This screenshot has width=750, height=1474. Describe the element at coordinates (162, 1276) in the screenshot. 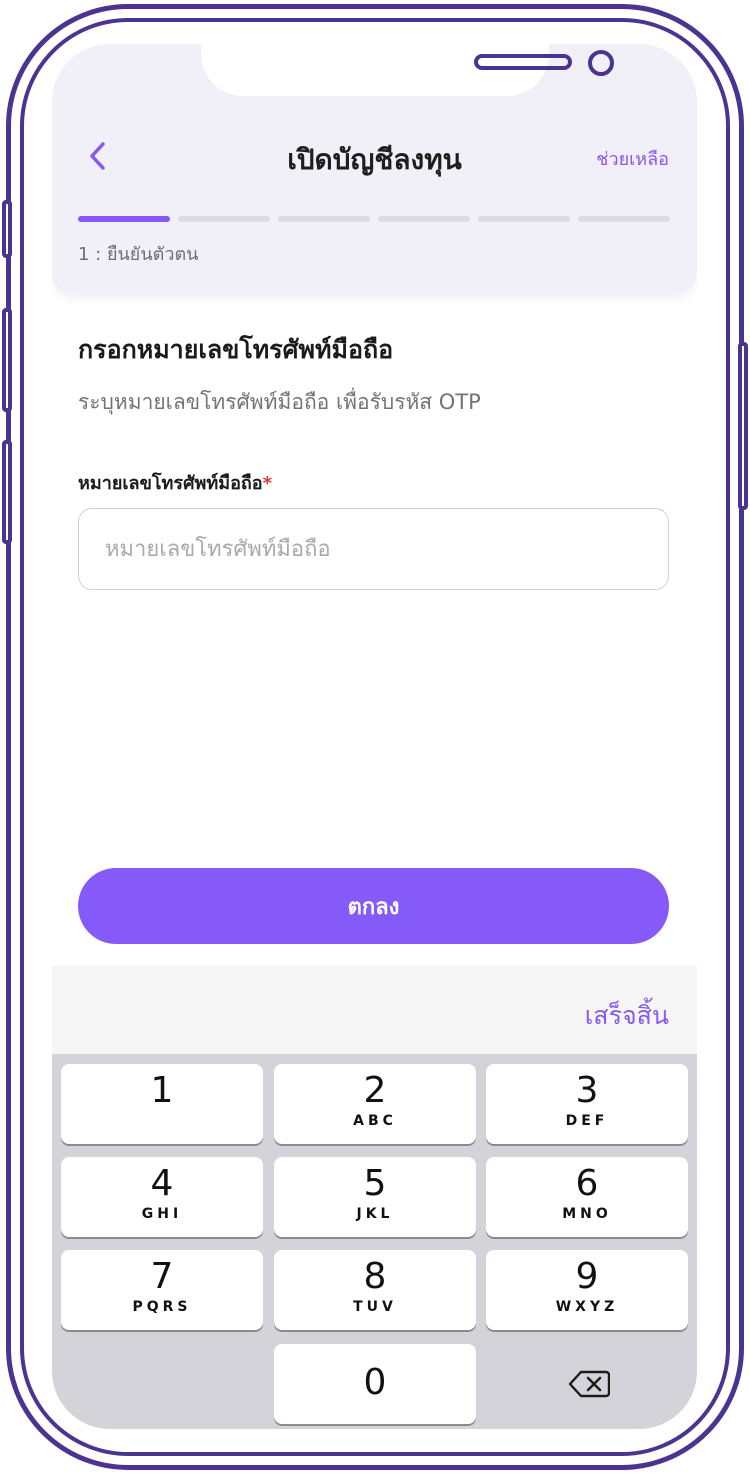

I see `key-7-digit: 7` at that location.